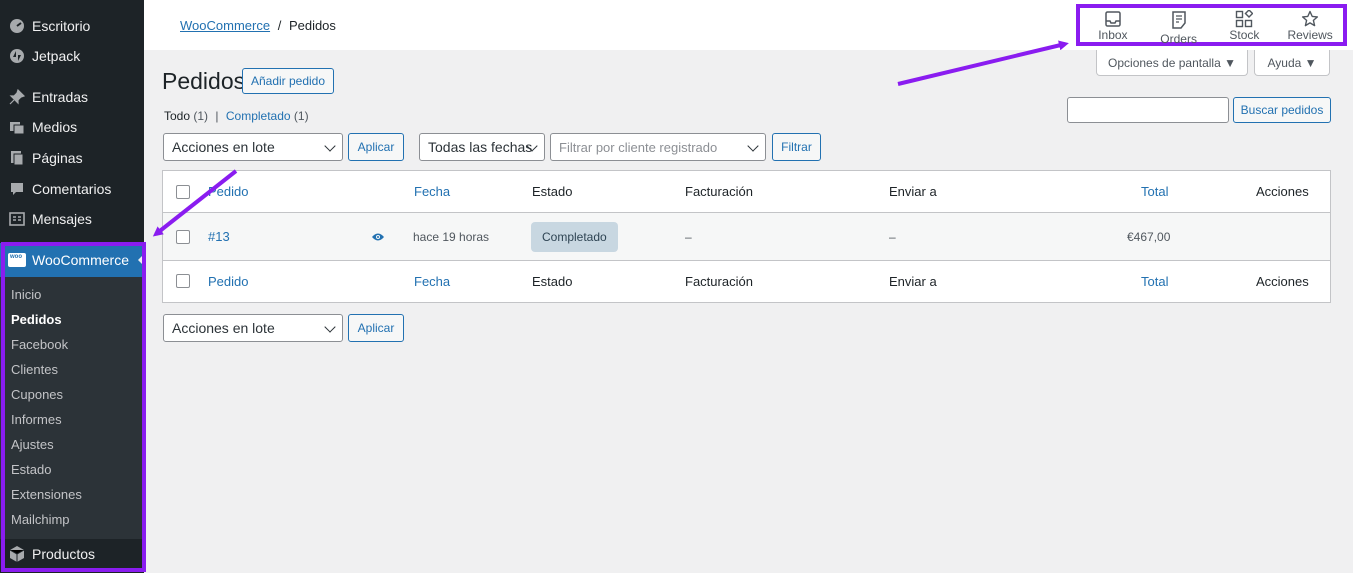 This screenshot has width=1353, height=573. I want to click on filter-all-count: (1), so click(201, 116).